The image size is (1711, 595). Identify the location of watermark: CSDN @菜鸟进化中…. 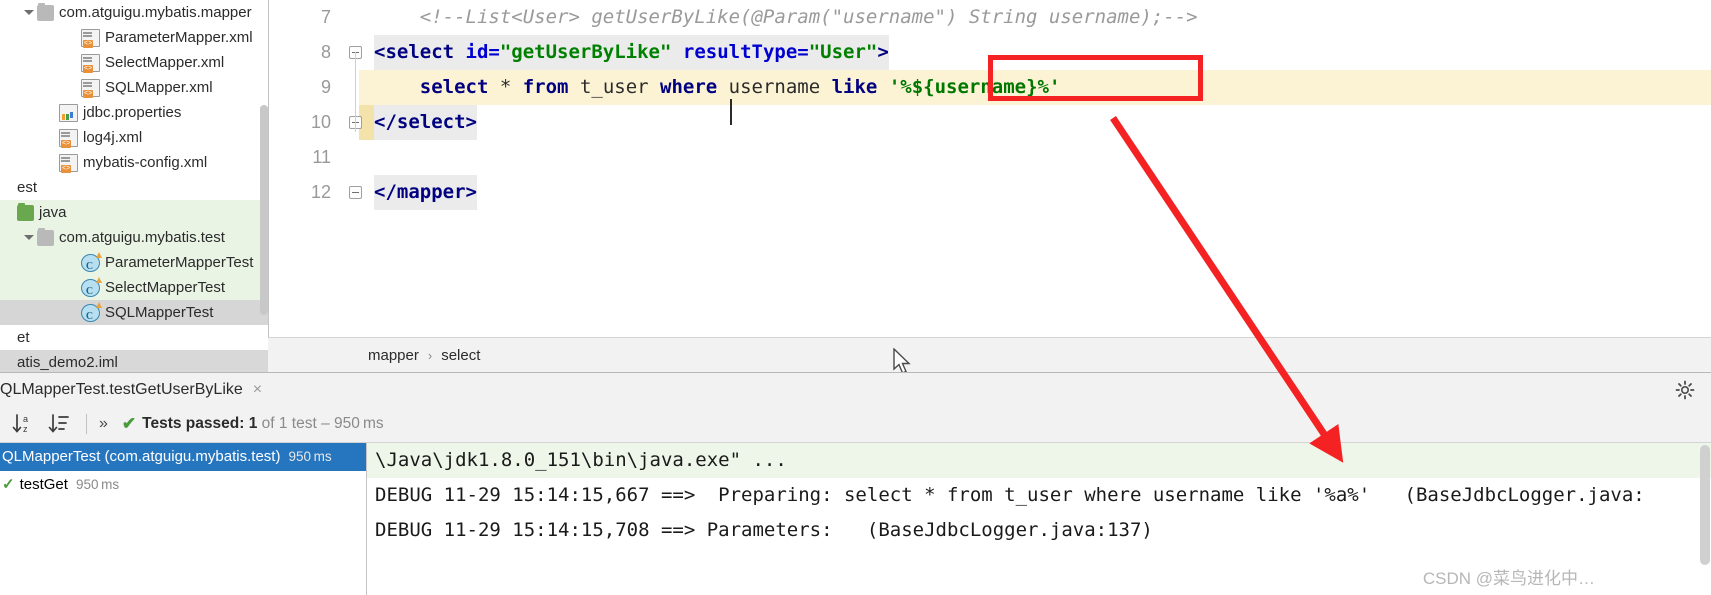
(1508, 578).